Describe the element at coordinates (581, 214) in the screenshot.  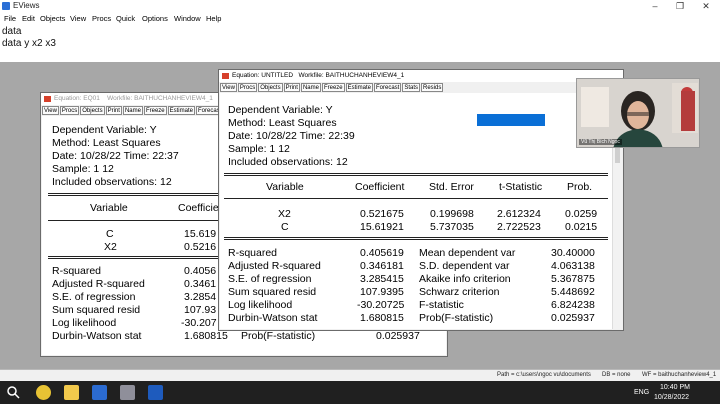
I see `prob-x2: 0.0259` at that location.